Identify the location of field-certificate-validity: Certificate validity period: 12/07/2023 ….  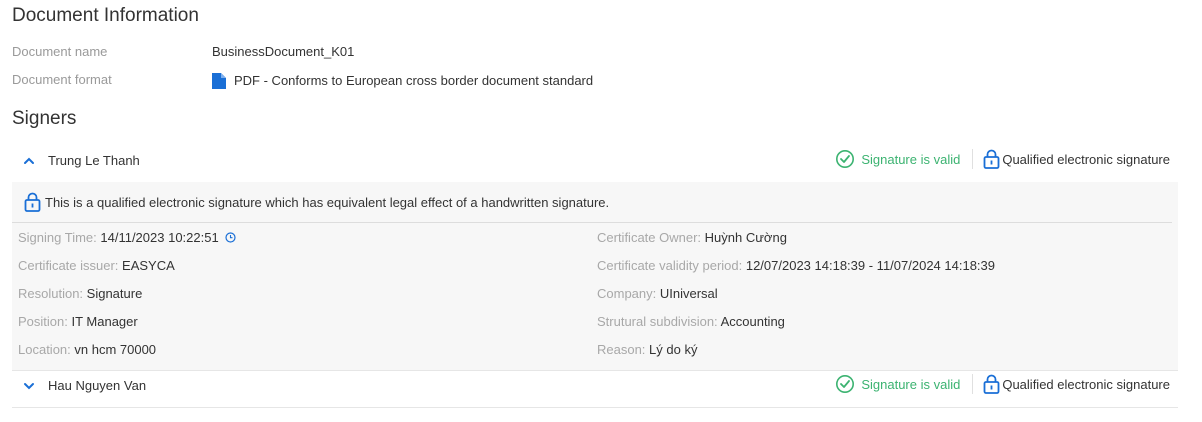
(796, 265).